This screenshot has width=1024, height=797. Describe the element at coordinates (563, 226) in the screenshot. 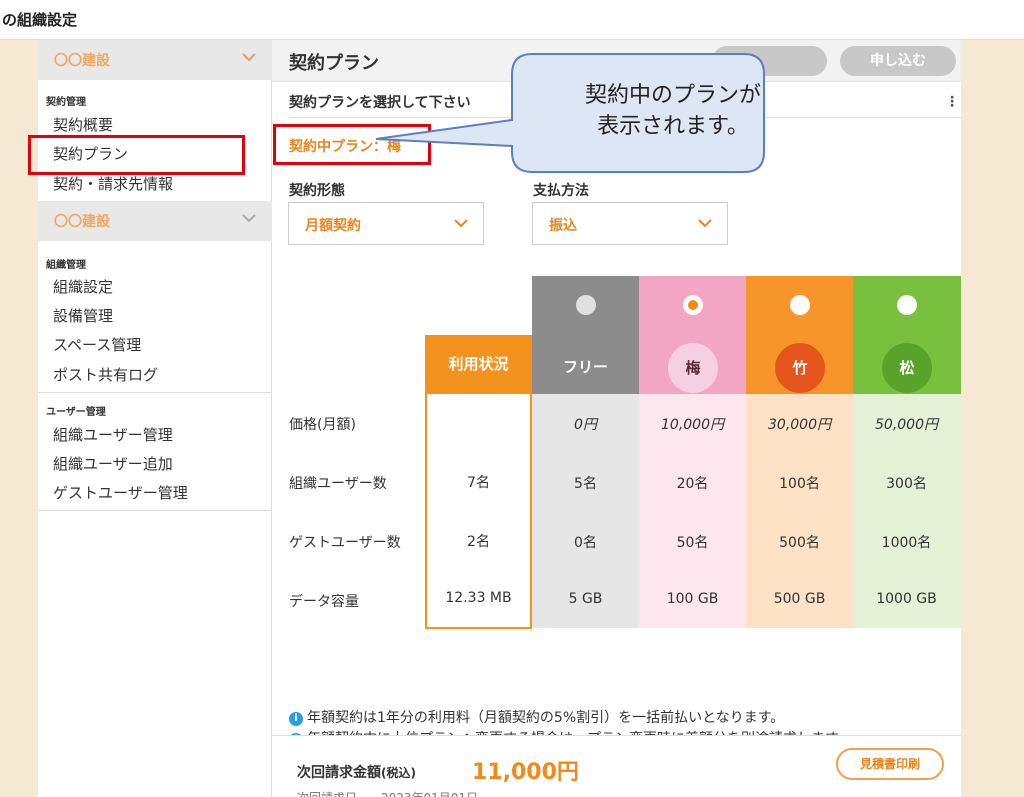

I see `payment-method-value: 振込` at that location.